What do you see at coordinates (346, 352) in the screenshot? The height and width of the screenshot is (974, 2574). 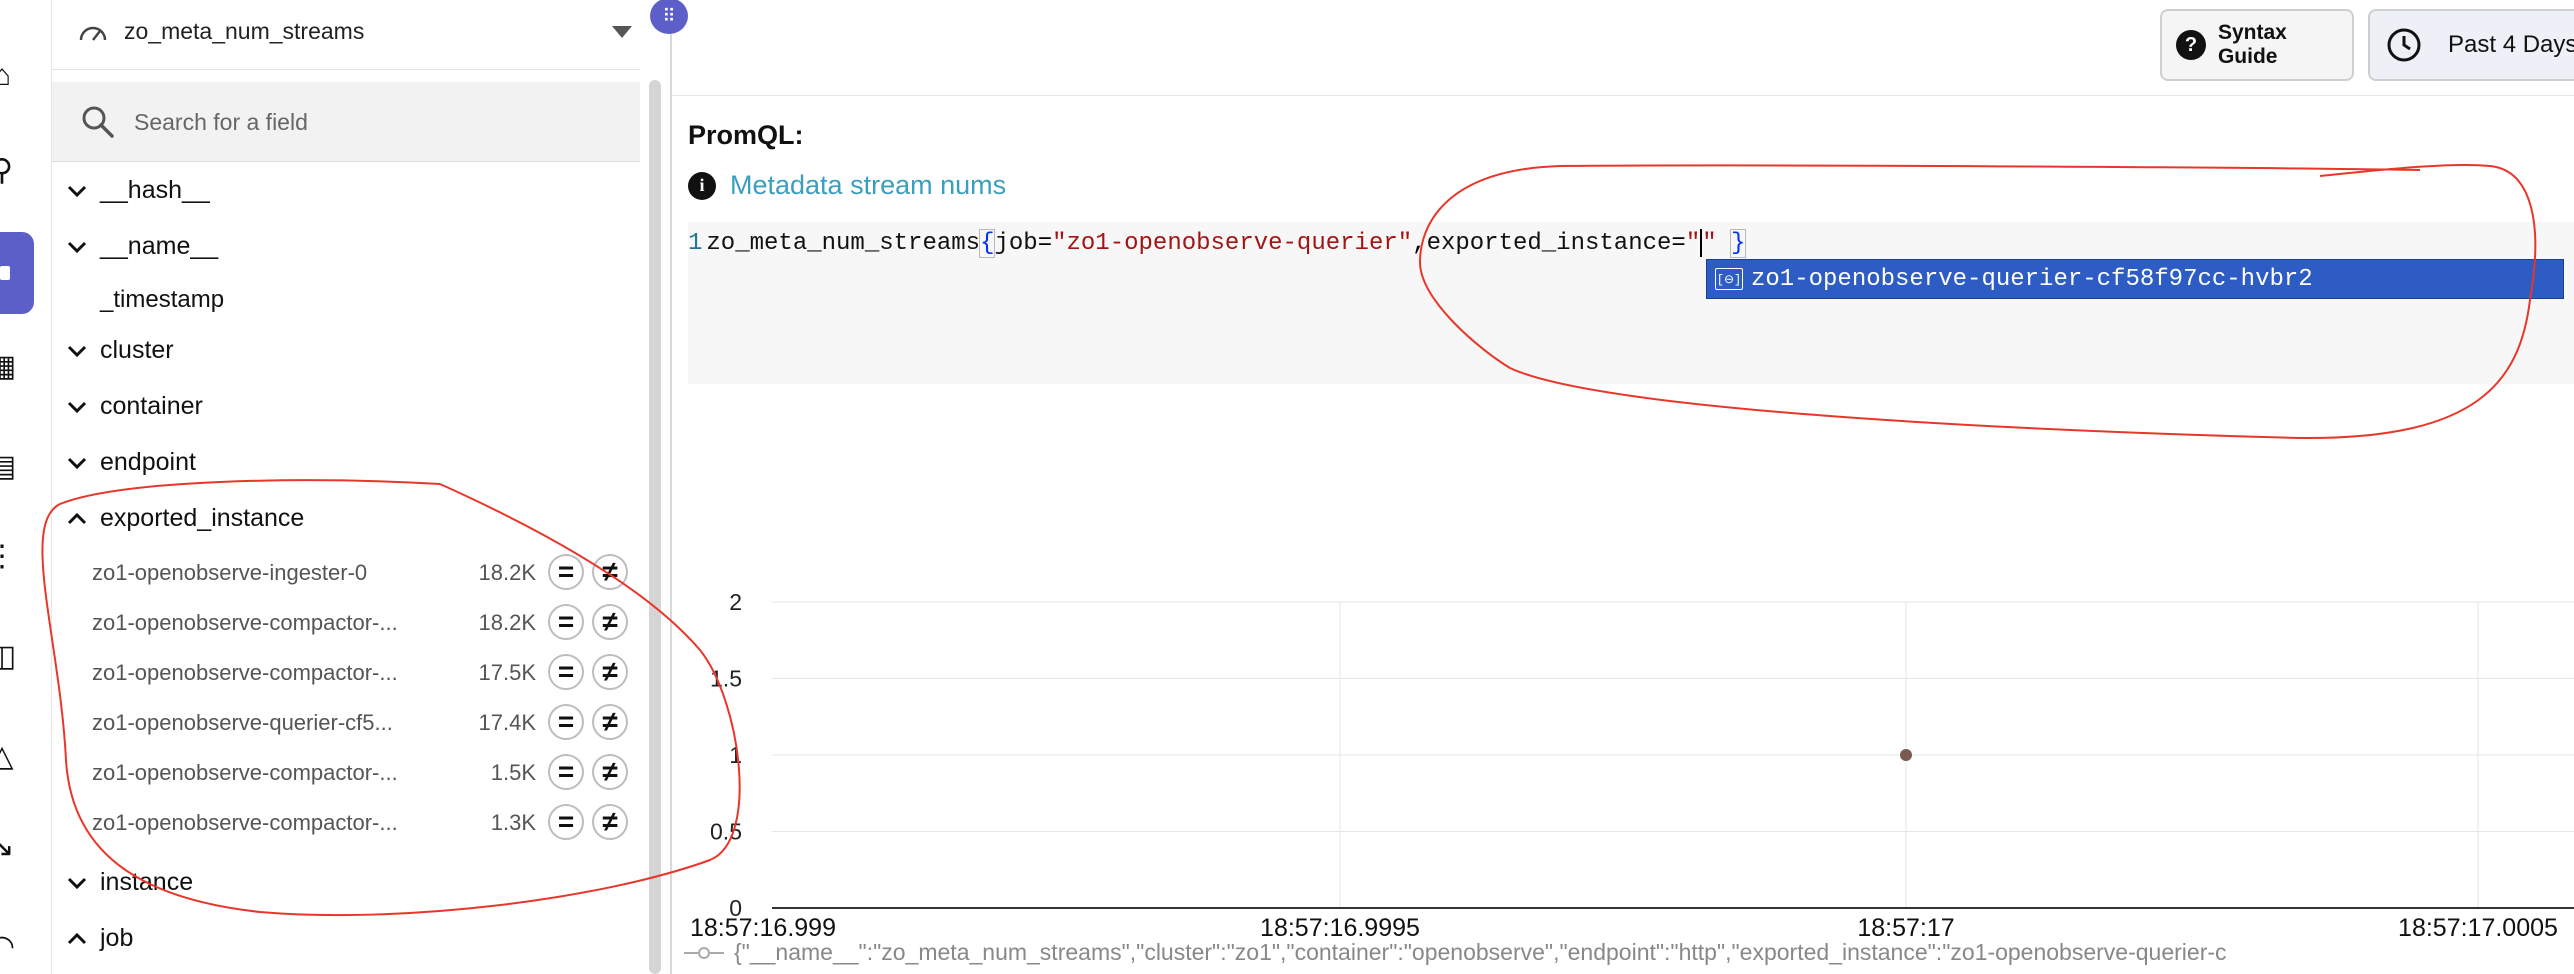 I see `field-cluster: cluster` at bounding box center [346, 352].